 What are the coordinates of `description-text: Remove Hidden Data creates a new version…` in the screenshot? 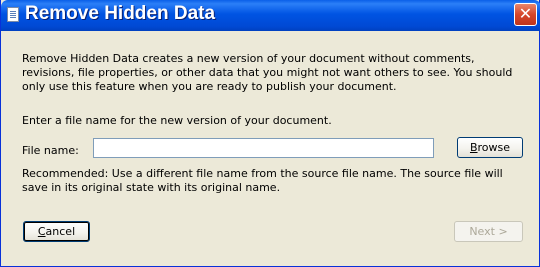 It's located at (267, 72).